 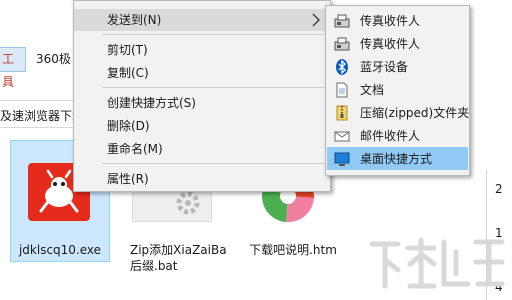 What do you see at coordinates (415, 113) in the screenshot?
I see `send-to-label: 压缩(zipped)文件夹` at bounding box center [415, 113].